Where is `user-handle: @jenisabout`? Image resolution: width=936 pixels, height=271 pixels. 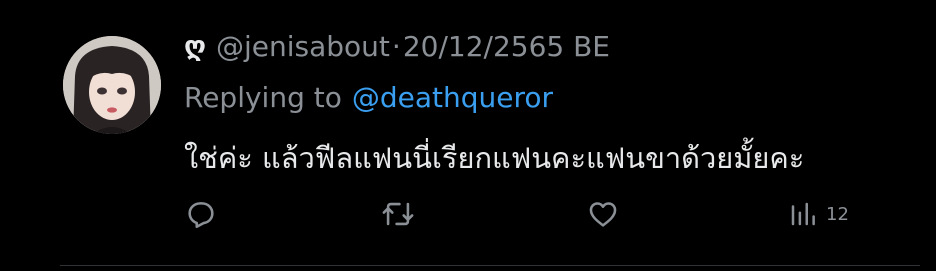
user-handle: @jenisabout is located at coordinates (303, 46).